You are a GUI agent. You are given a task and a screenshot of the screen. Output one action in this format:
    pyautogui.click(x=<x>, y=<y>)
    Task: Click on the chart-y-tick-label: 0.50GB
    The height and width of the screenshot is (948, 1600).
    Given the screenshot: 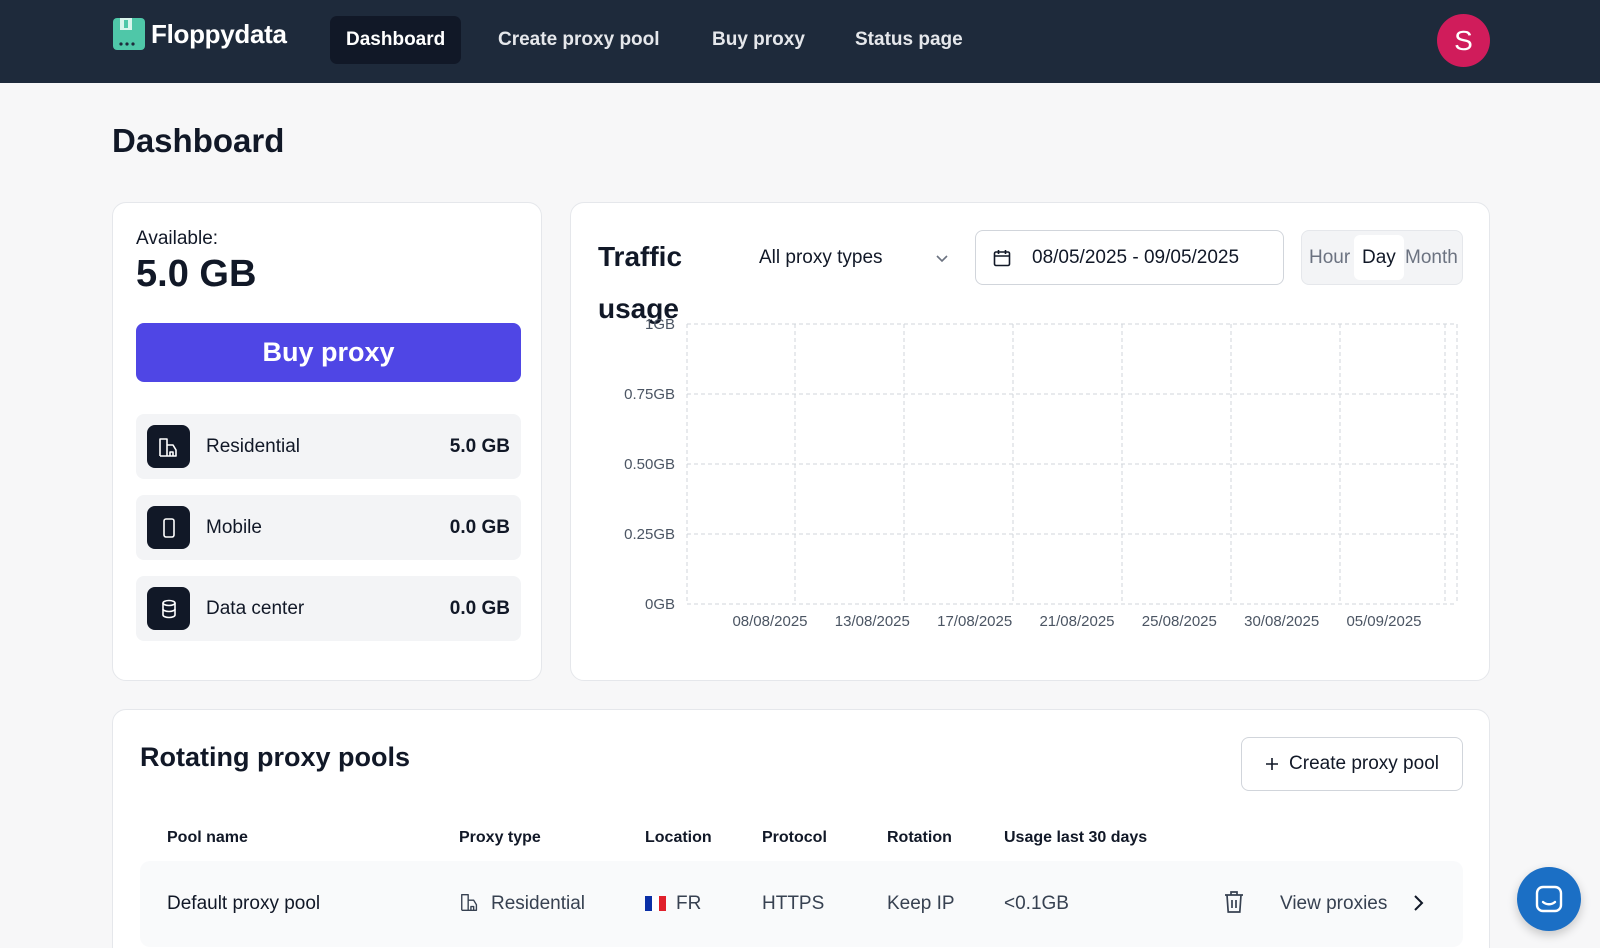 What is the action you would take?
    pyautogui.click(x=649, y=464)
    